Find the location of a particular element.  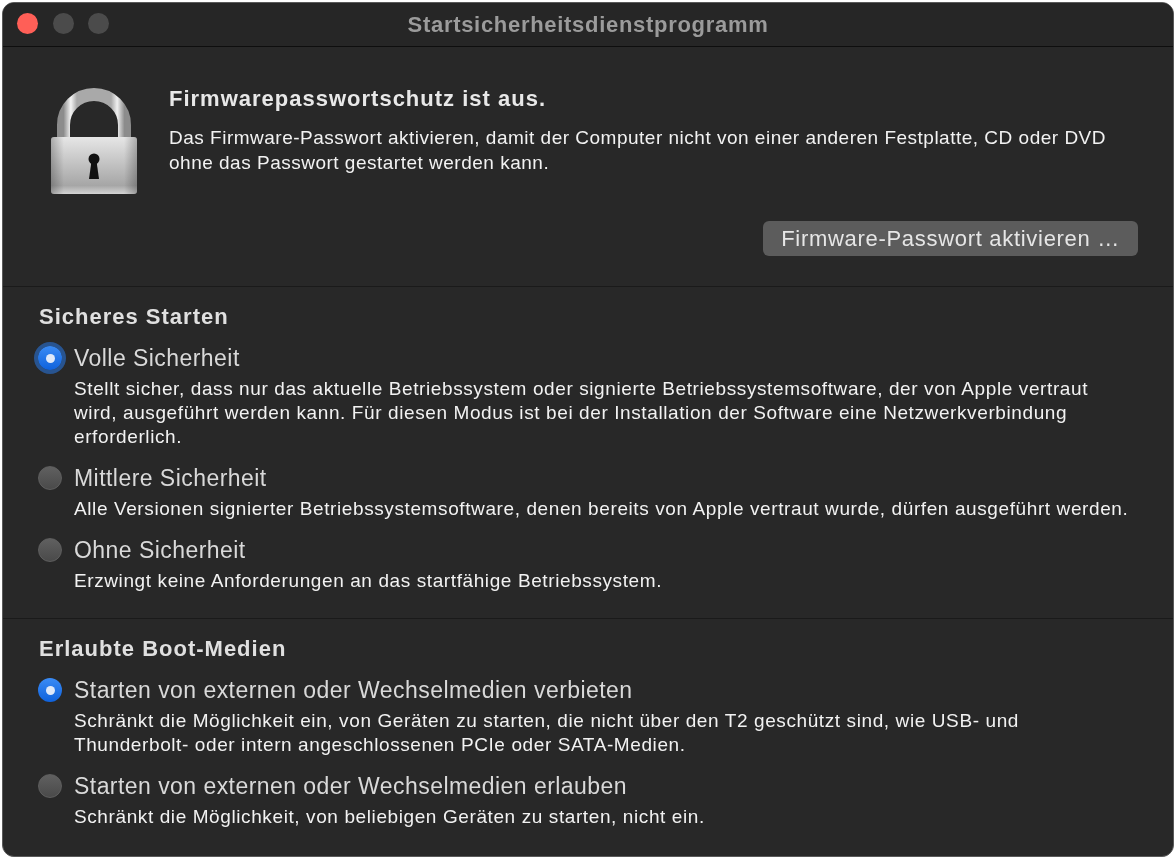

close-button is located at coordinates (27, 23).